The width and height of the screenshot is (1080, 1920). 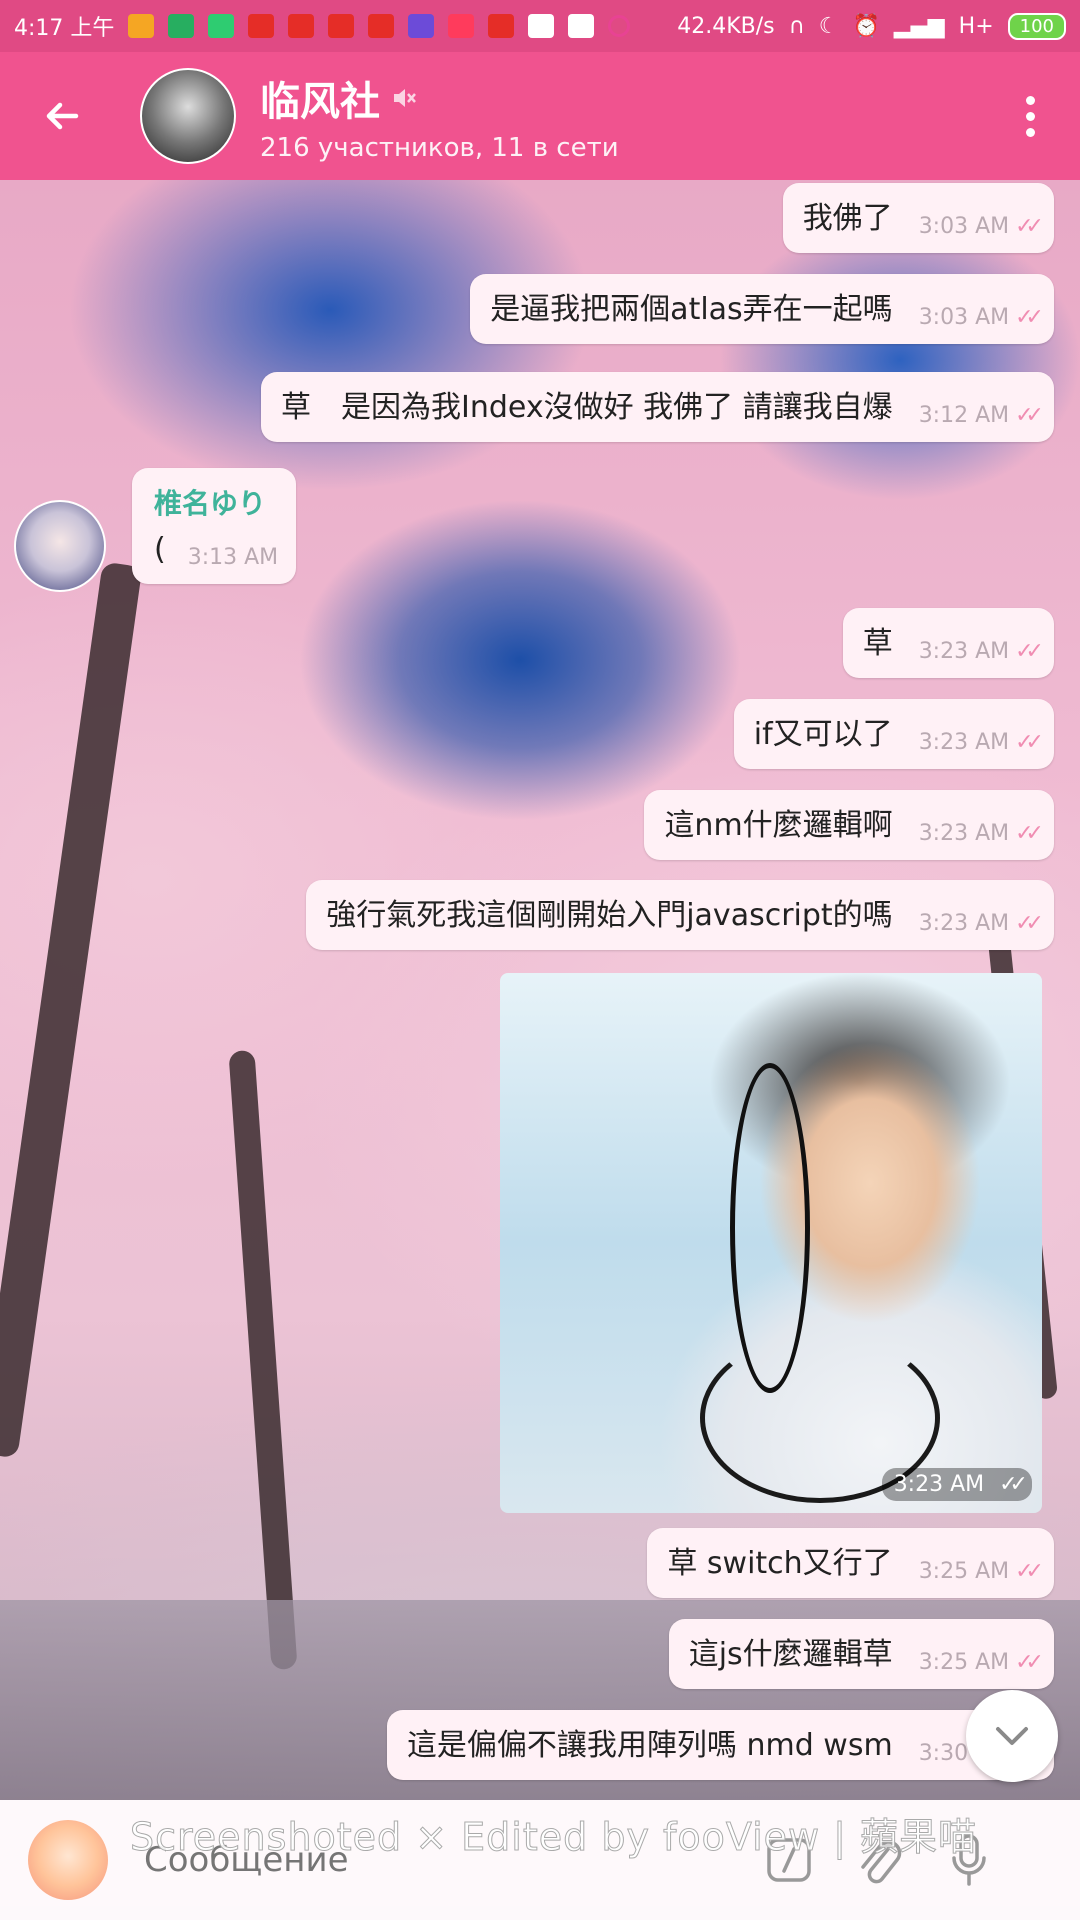 I want to click on shopping-icon, so click(x=461, y=26).